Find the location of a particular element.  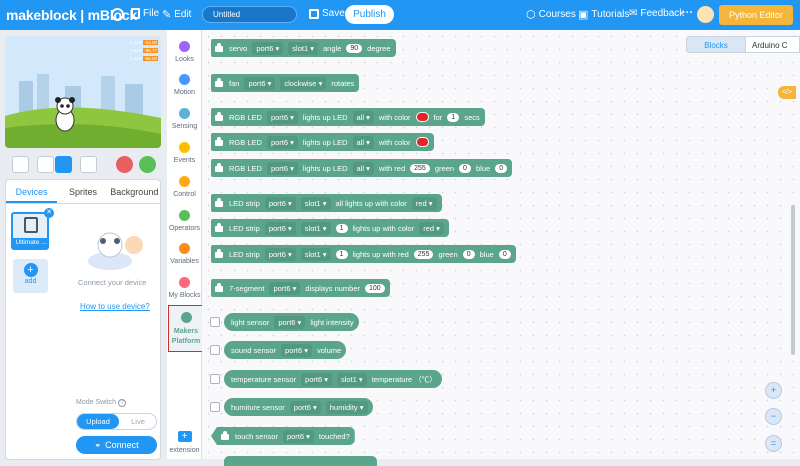

publish-button: Publish is located at coordinates (369, 14).